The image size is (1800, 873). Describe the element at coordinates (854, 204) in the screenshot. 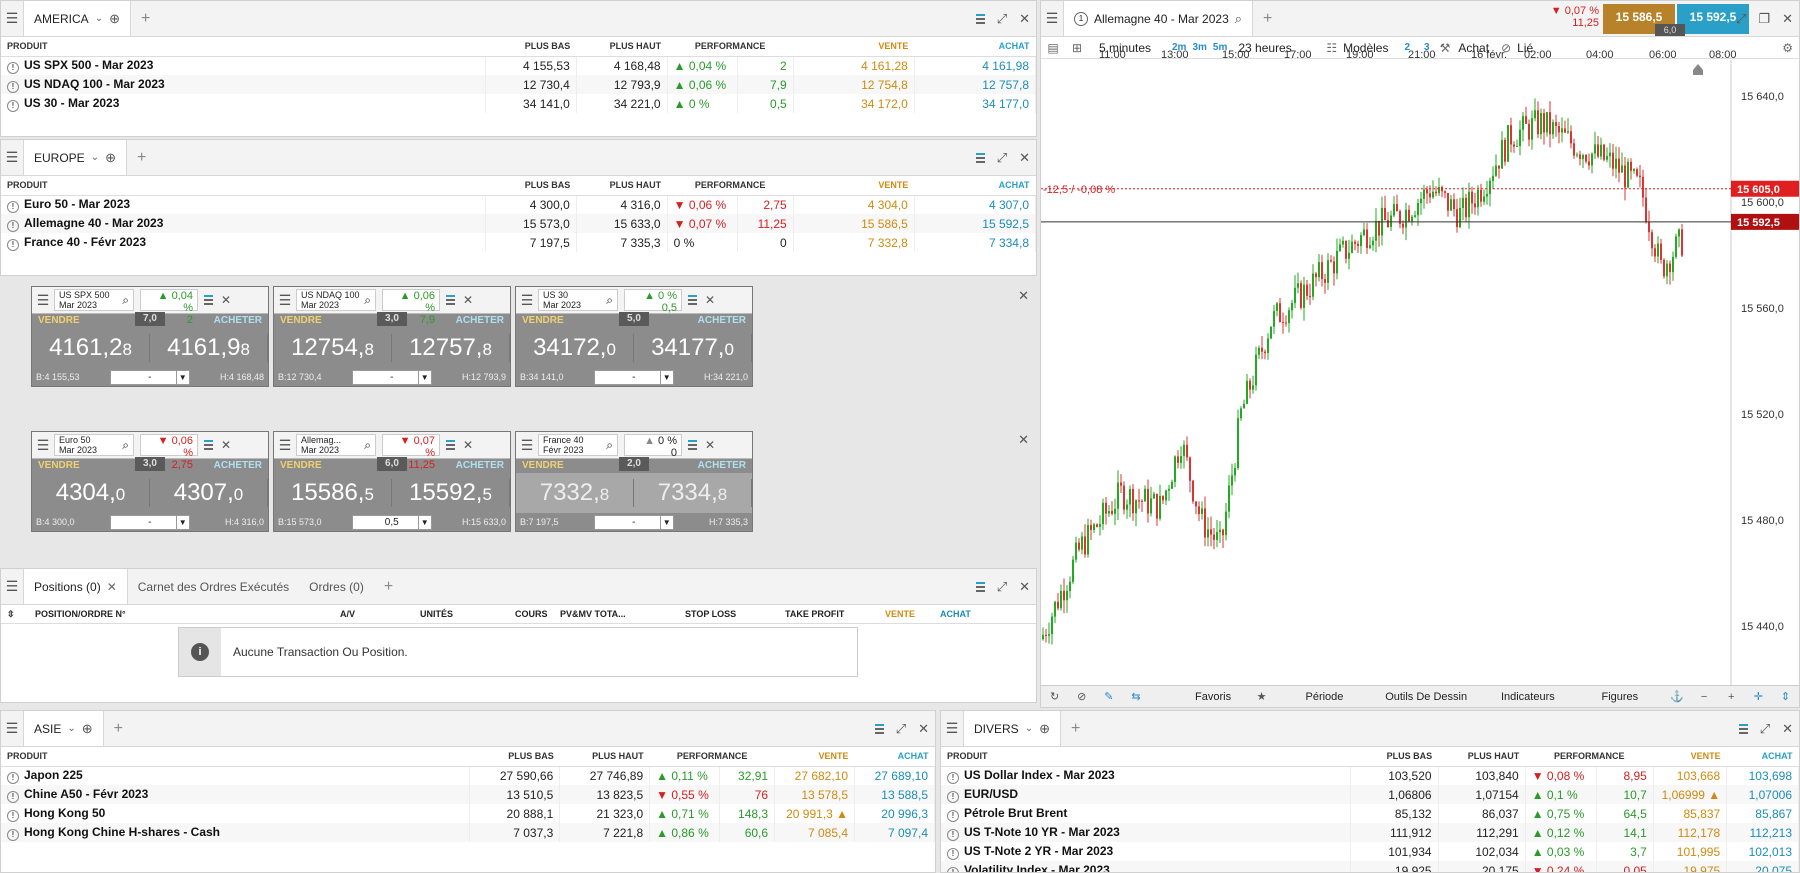

I see `sell-price: 4 304,0` at that location.